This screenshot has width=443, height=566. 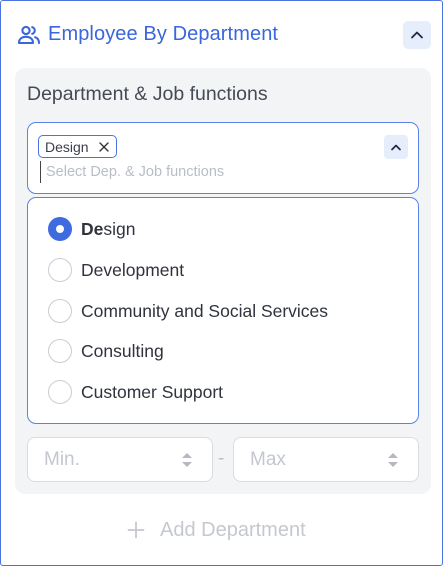 I want to click on option-design: Design, so click(x=228, y=229).